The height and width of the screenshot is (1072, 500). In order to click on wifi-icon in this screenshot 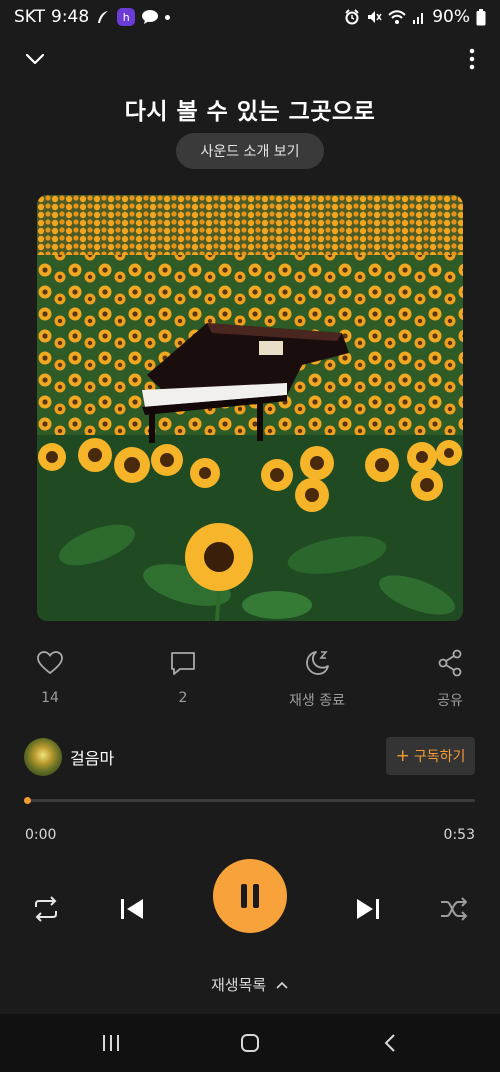, I will do `click(397, 17)`.